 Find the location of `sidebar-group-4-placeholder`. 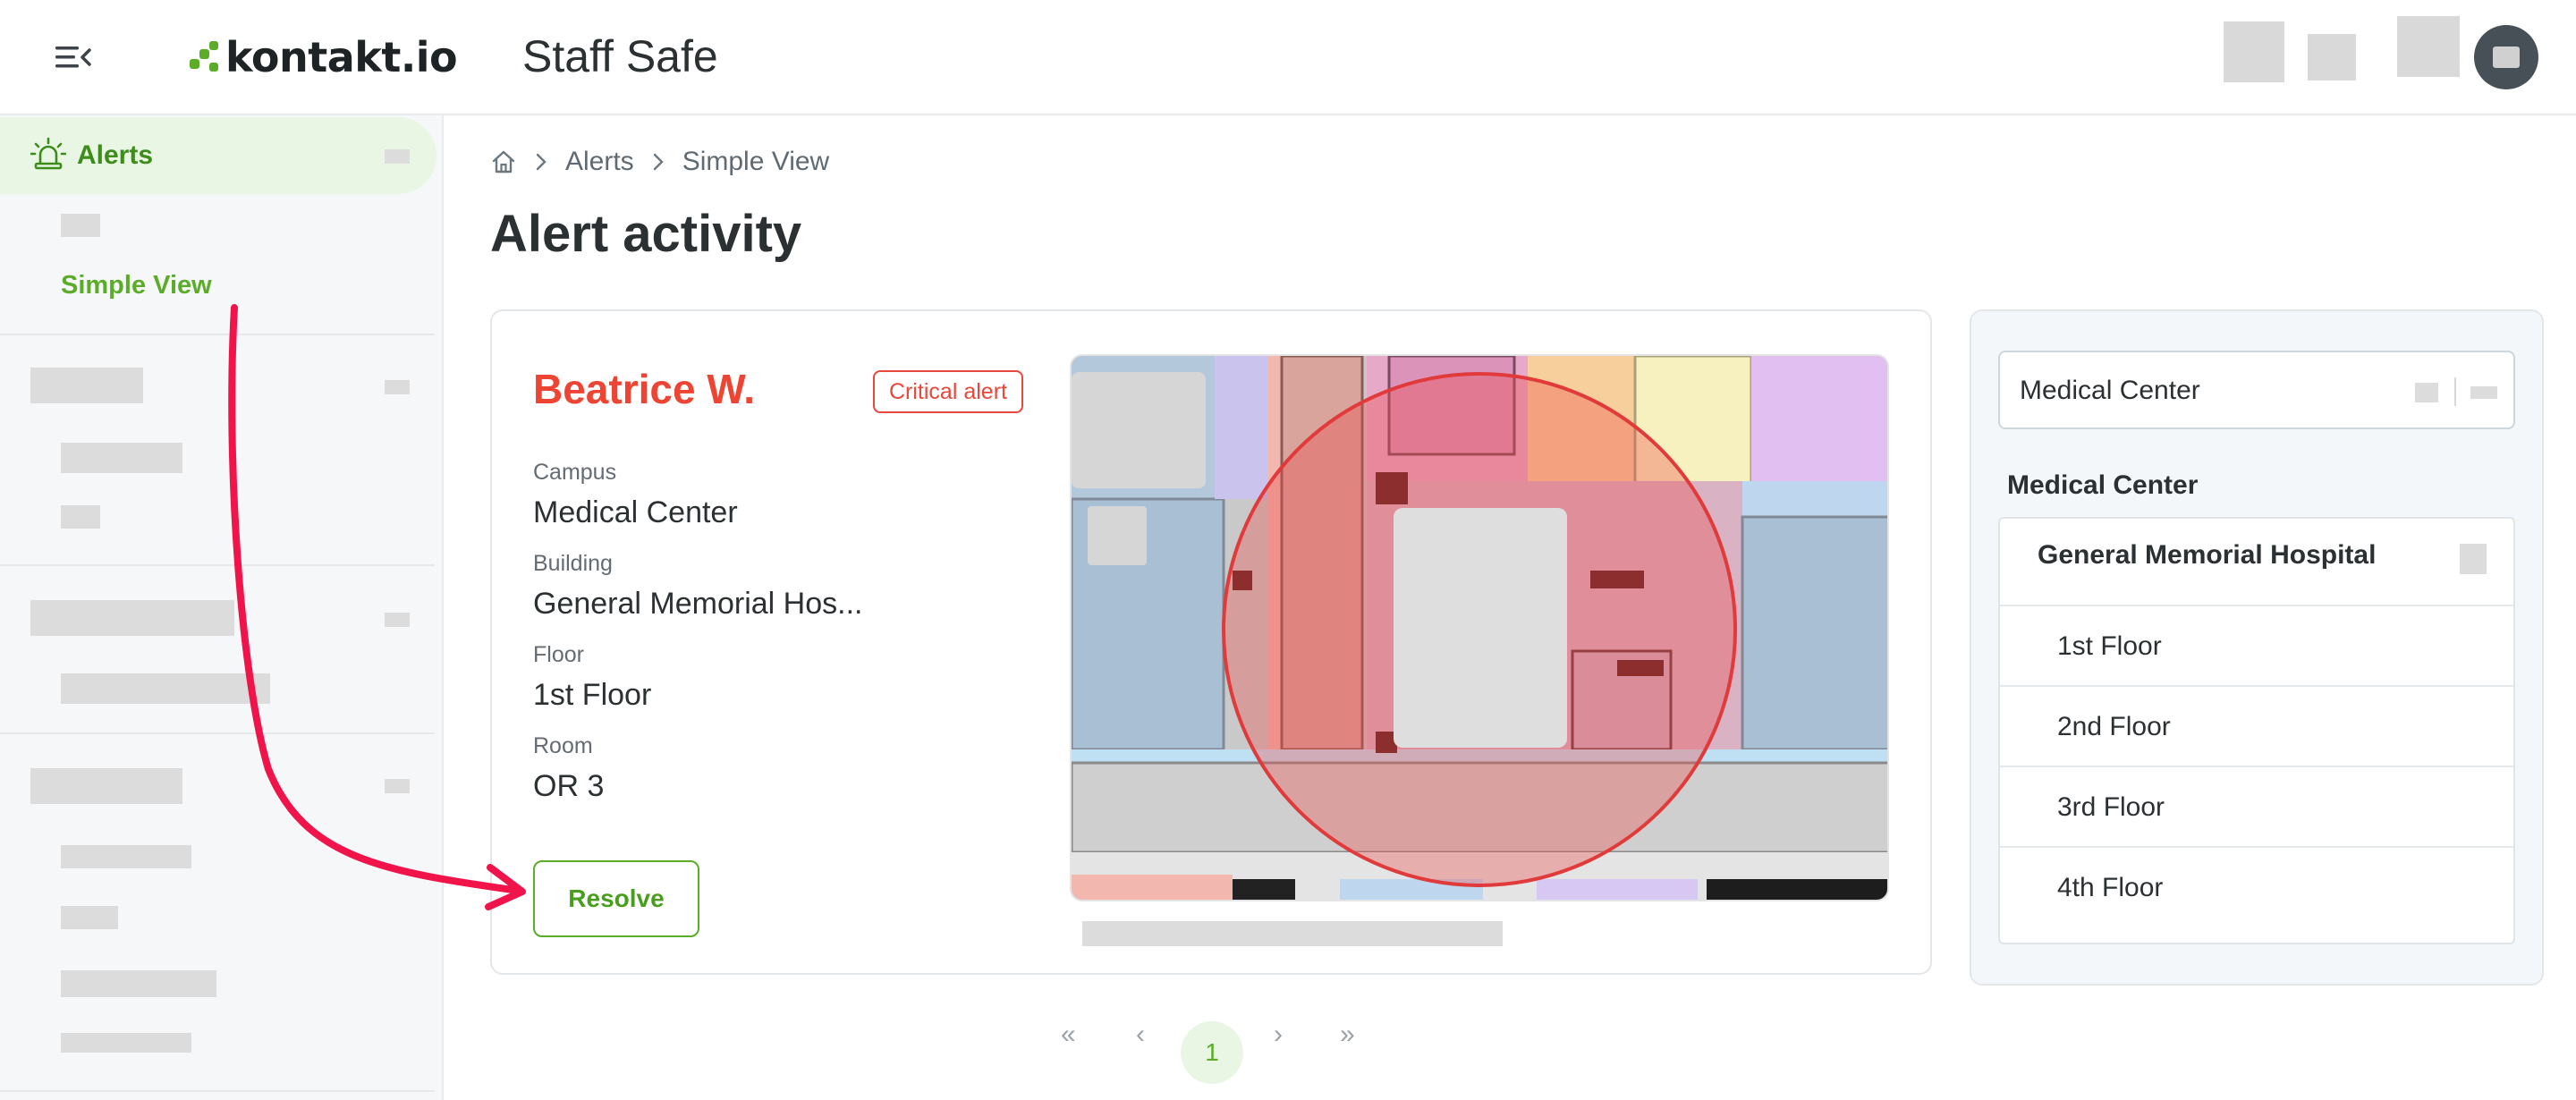

sidebar-group-4-placeholder is located at coordinates (106, 786).